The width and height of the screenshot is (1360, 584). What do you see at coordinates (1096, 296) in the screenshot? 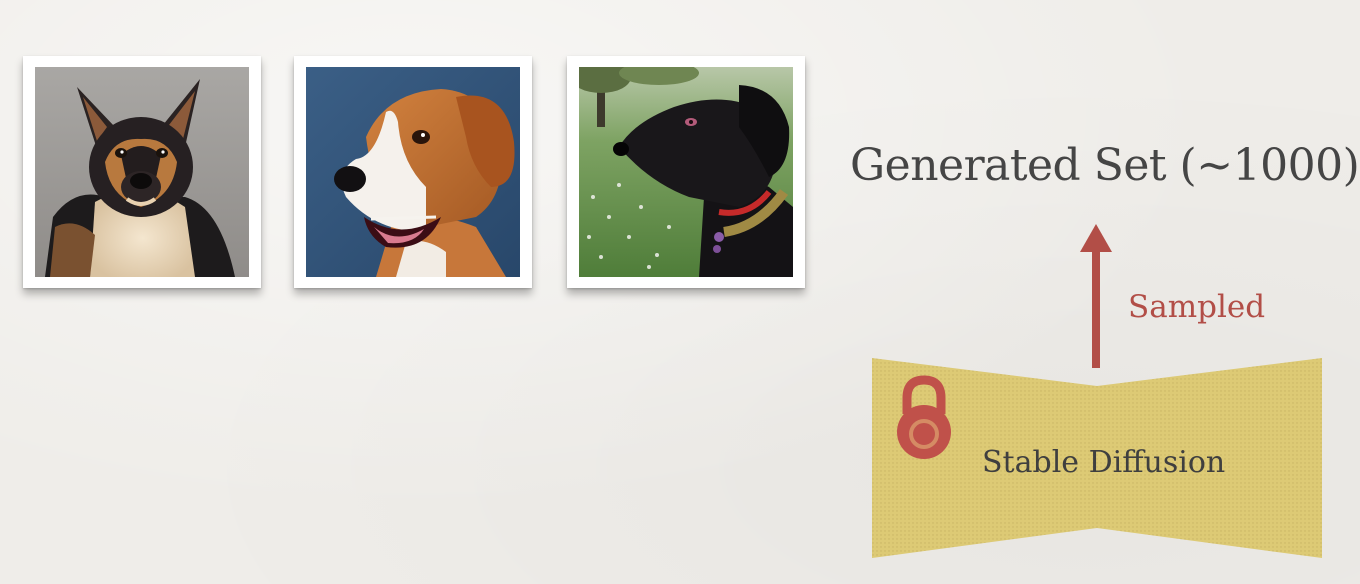
I see `sampling-arrow` at bounding box center [1096, 296].